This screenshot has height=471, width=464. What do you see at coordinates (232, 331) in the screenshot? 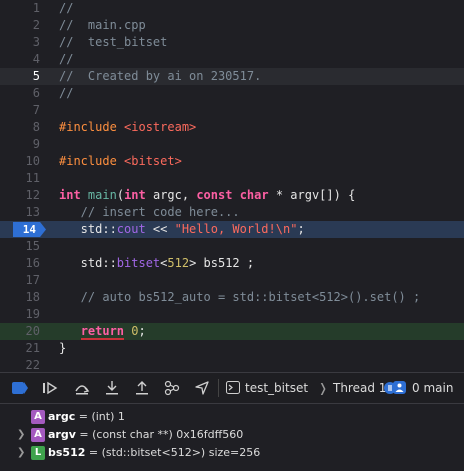
I see `code-line: 20 return 0;` at bounding box center [232, 331].